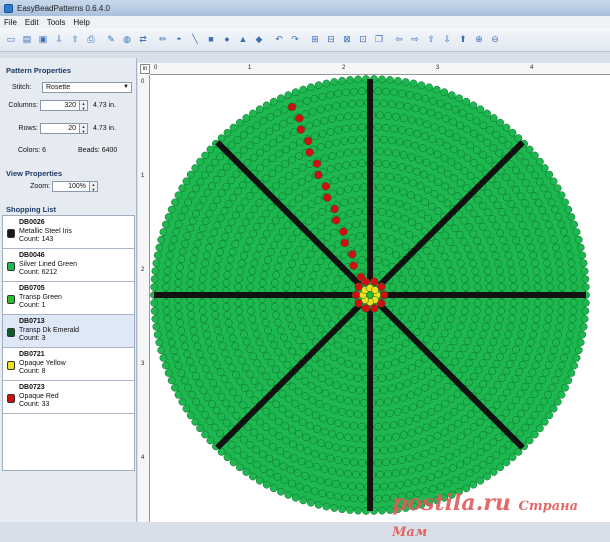 Image resolution: width=610 pixels, height=542 pixels. I want to click on shopping-list-item: DB0046 Silver Lined Green Count: 6212, so click(68, 265).